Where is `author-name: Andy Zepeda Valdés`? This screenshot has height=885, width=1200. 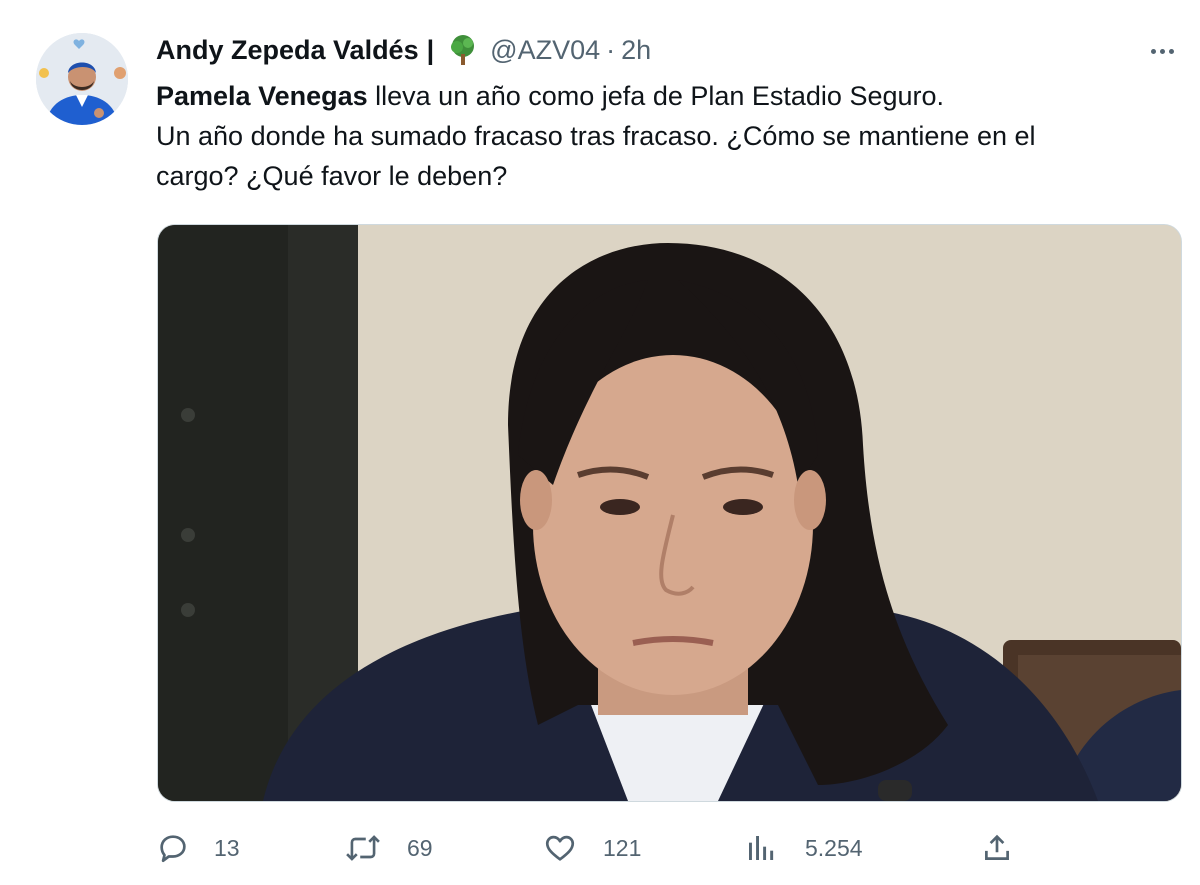
author-name: Andy Zepeda Valdés is located at coordinates (287, 50).